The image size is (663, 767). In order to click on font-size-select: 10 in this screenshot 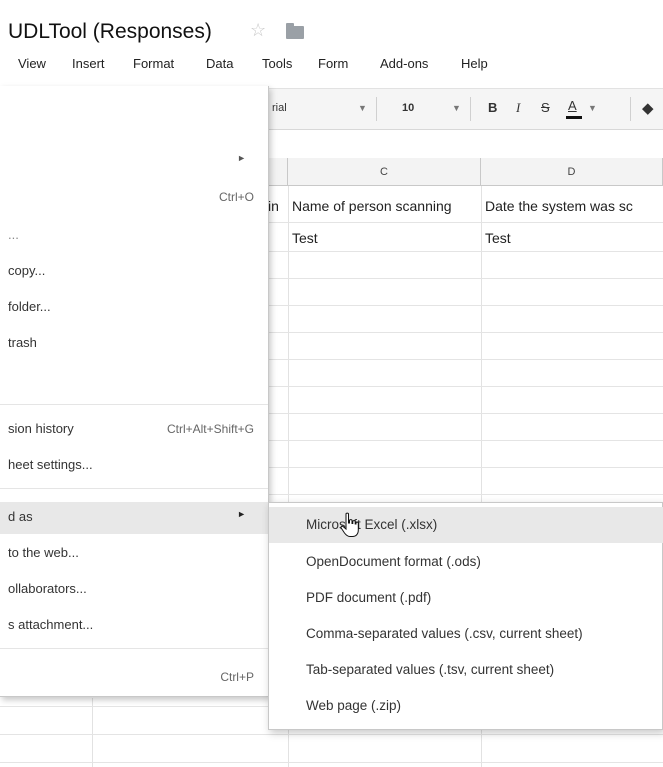, I will do `click(408, 108)`.